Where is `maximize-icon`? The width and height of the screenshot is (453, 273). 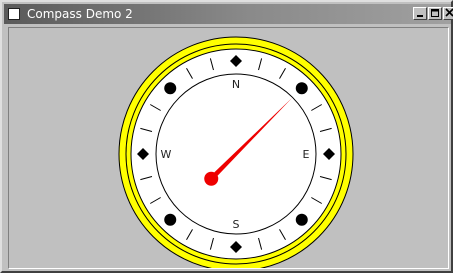
maximize-icon is located at coordinates (435, 13).